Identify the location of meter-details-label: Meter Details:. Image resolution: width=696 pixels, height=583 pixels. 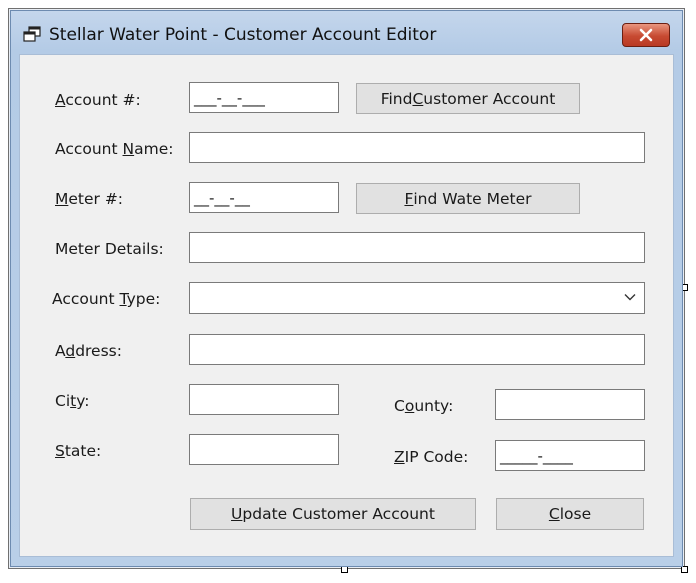
(109, 249).